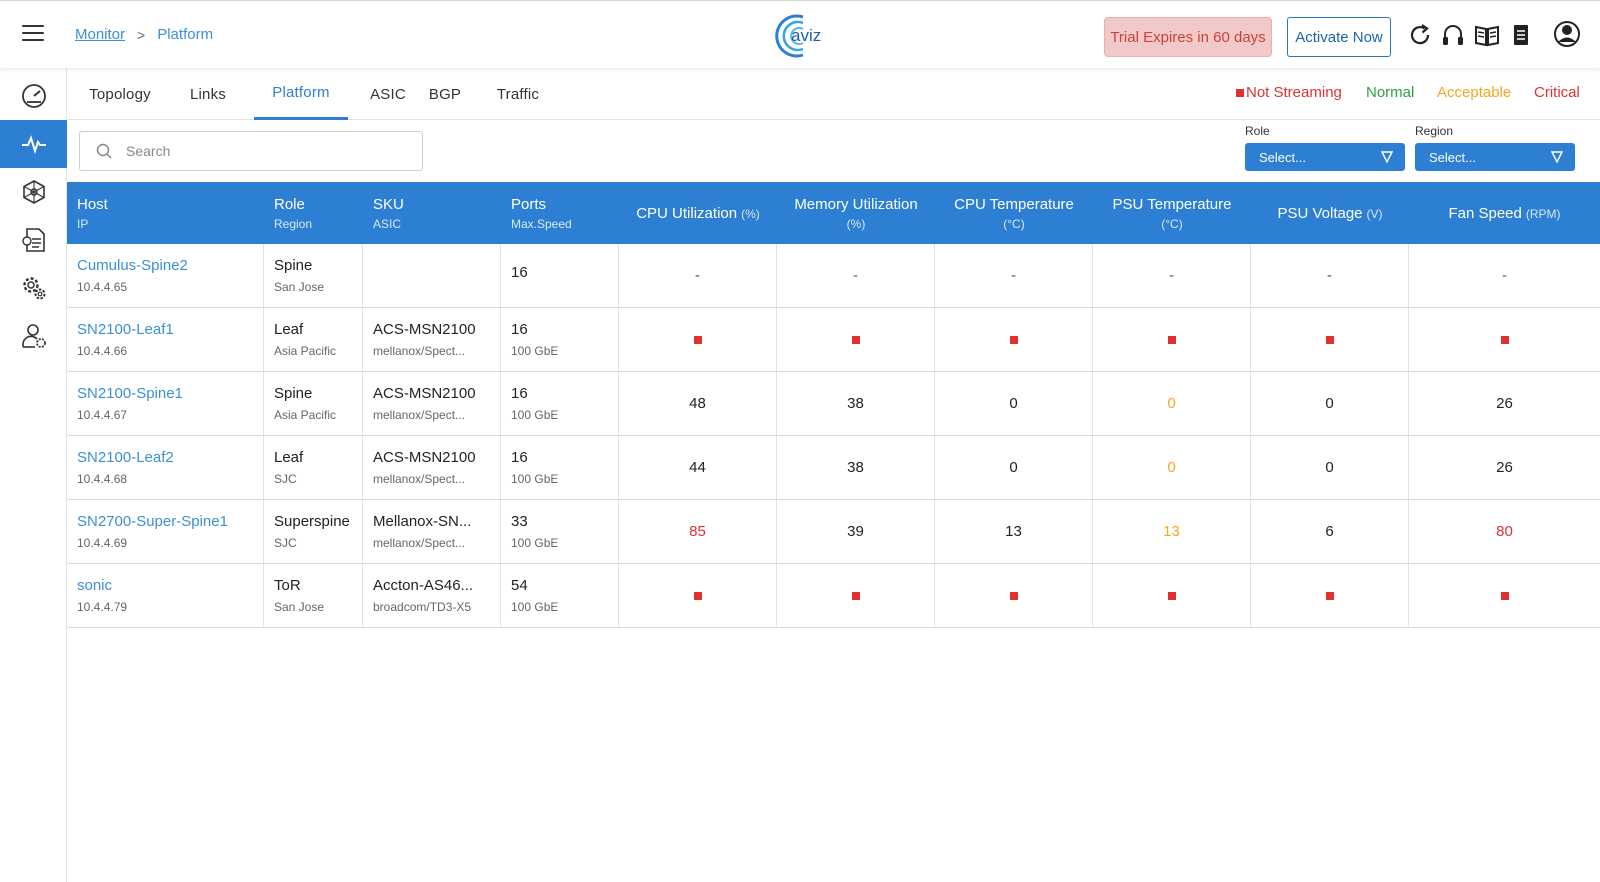  I want to click on metric-cell-psu-temperature: -, so click(1172, 275).